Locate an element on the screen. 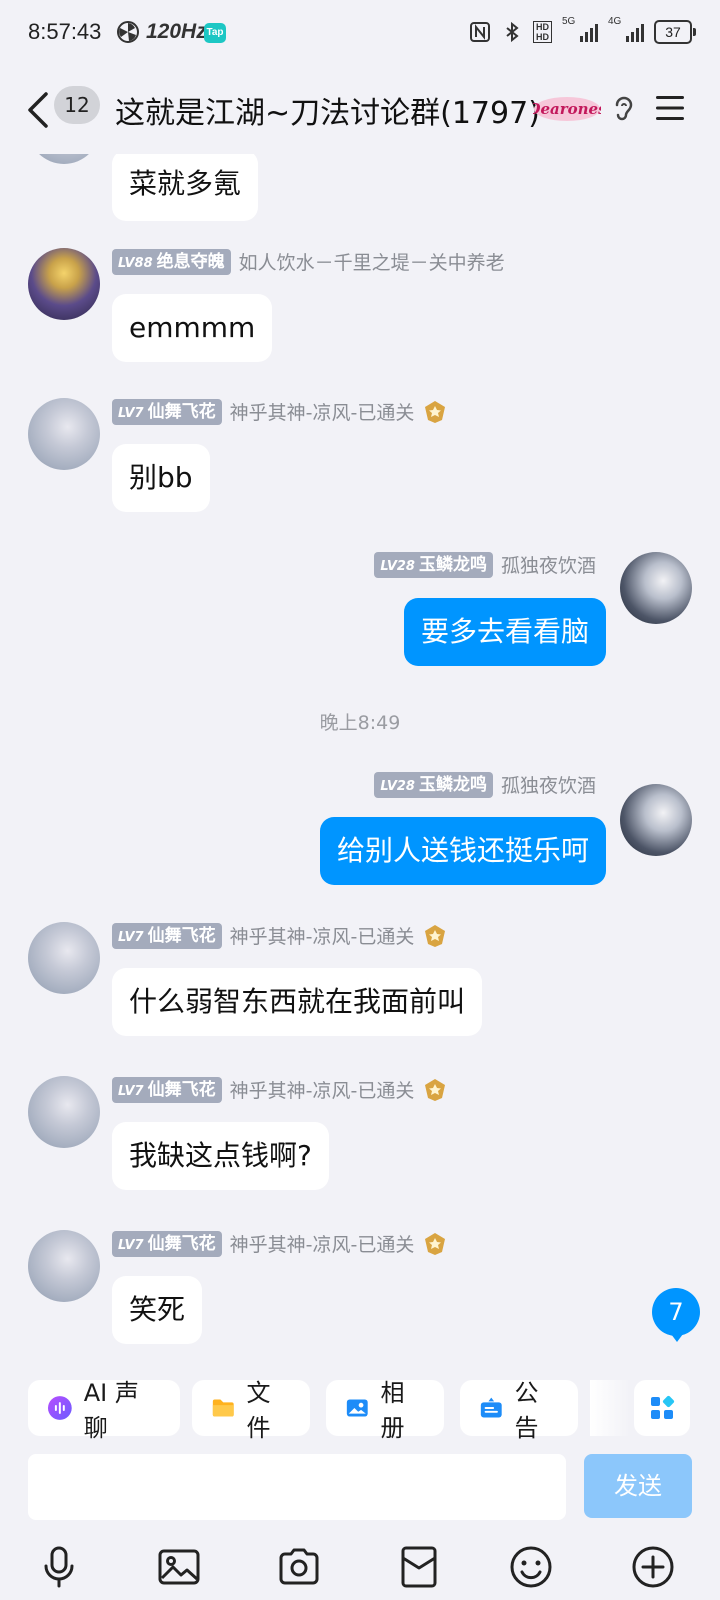 The image size is (720, 1600). refresh-rate: 120Hz is located at coordinates (176, 31).